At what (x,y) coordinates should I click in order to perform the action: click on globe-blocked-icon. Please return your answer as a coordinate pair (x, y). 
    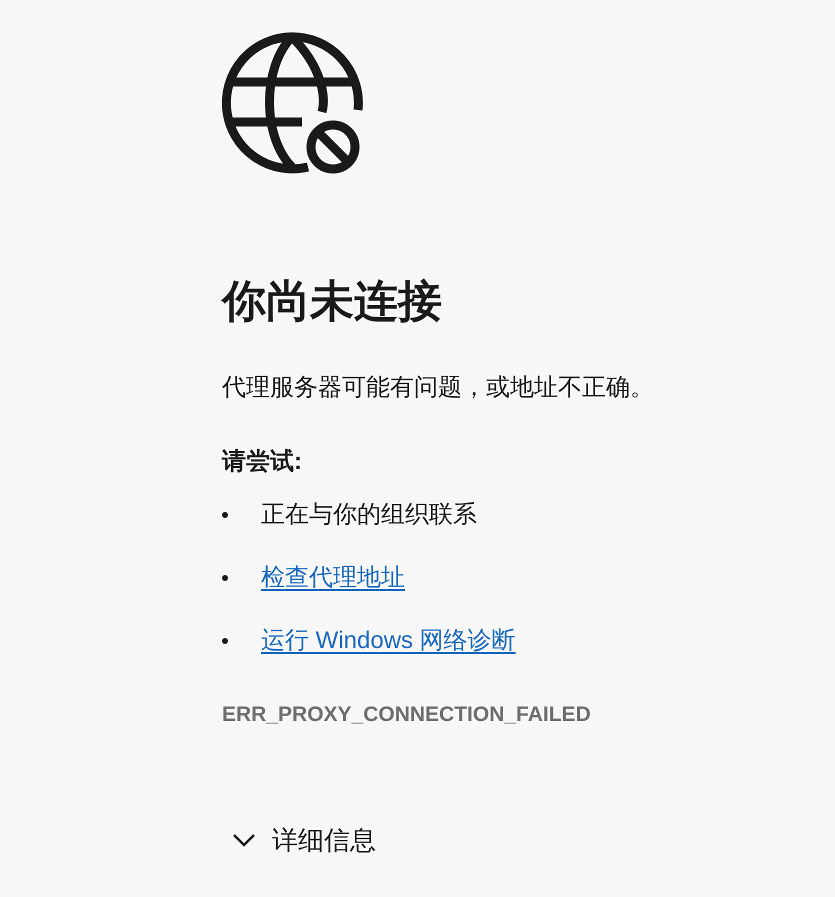
    Looking at the image, I should click on (294, 103).